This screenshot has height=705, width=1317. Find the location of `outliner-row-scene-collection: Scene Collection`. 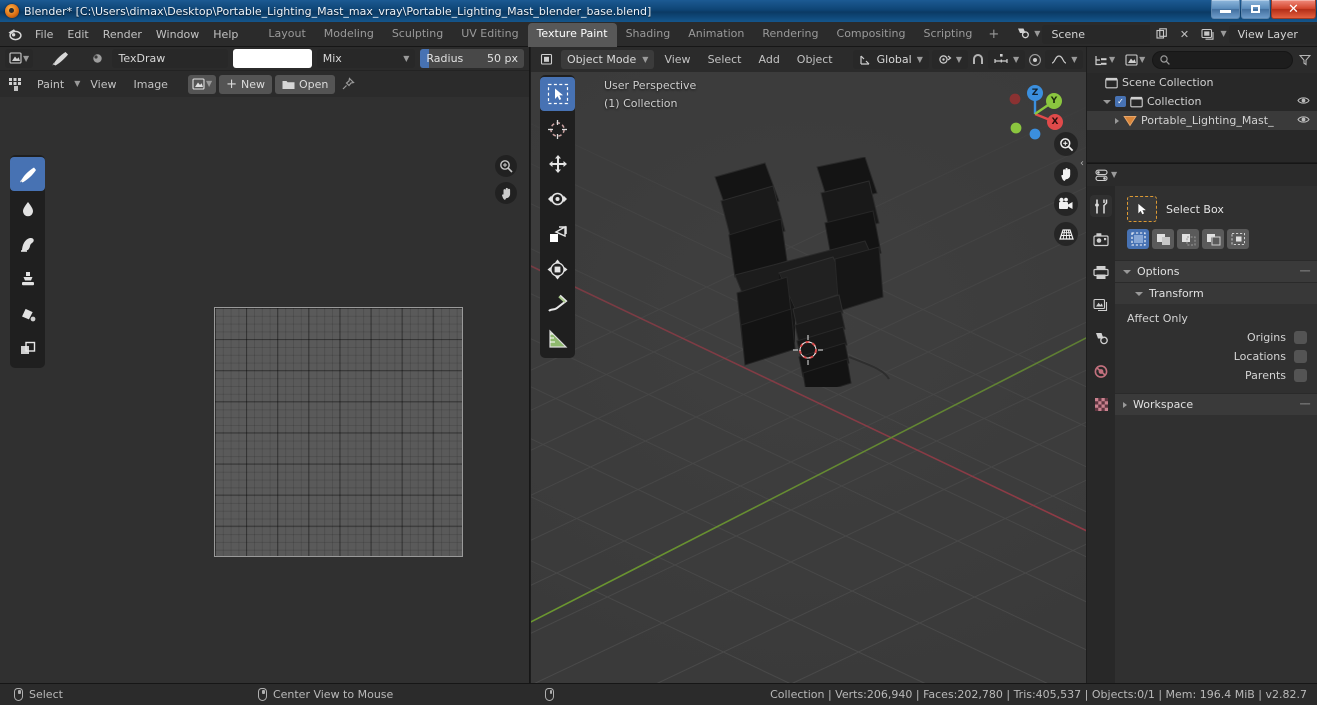

outliner-row-scene-collection: Scene Collection is located at coordinates (1202, 82).